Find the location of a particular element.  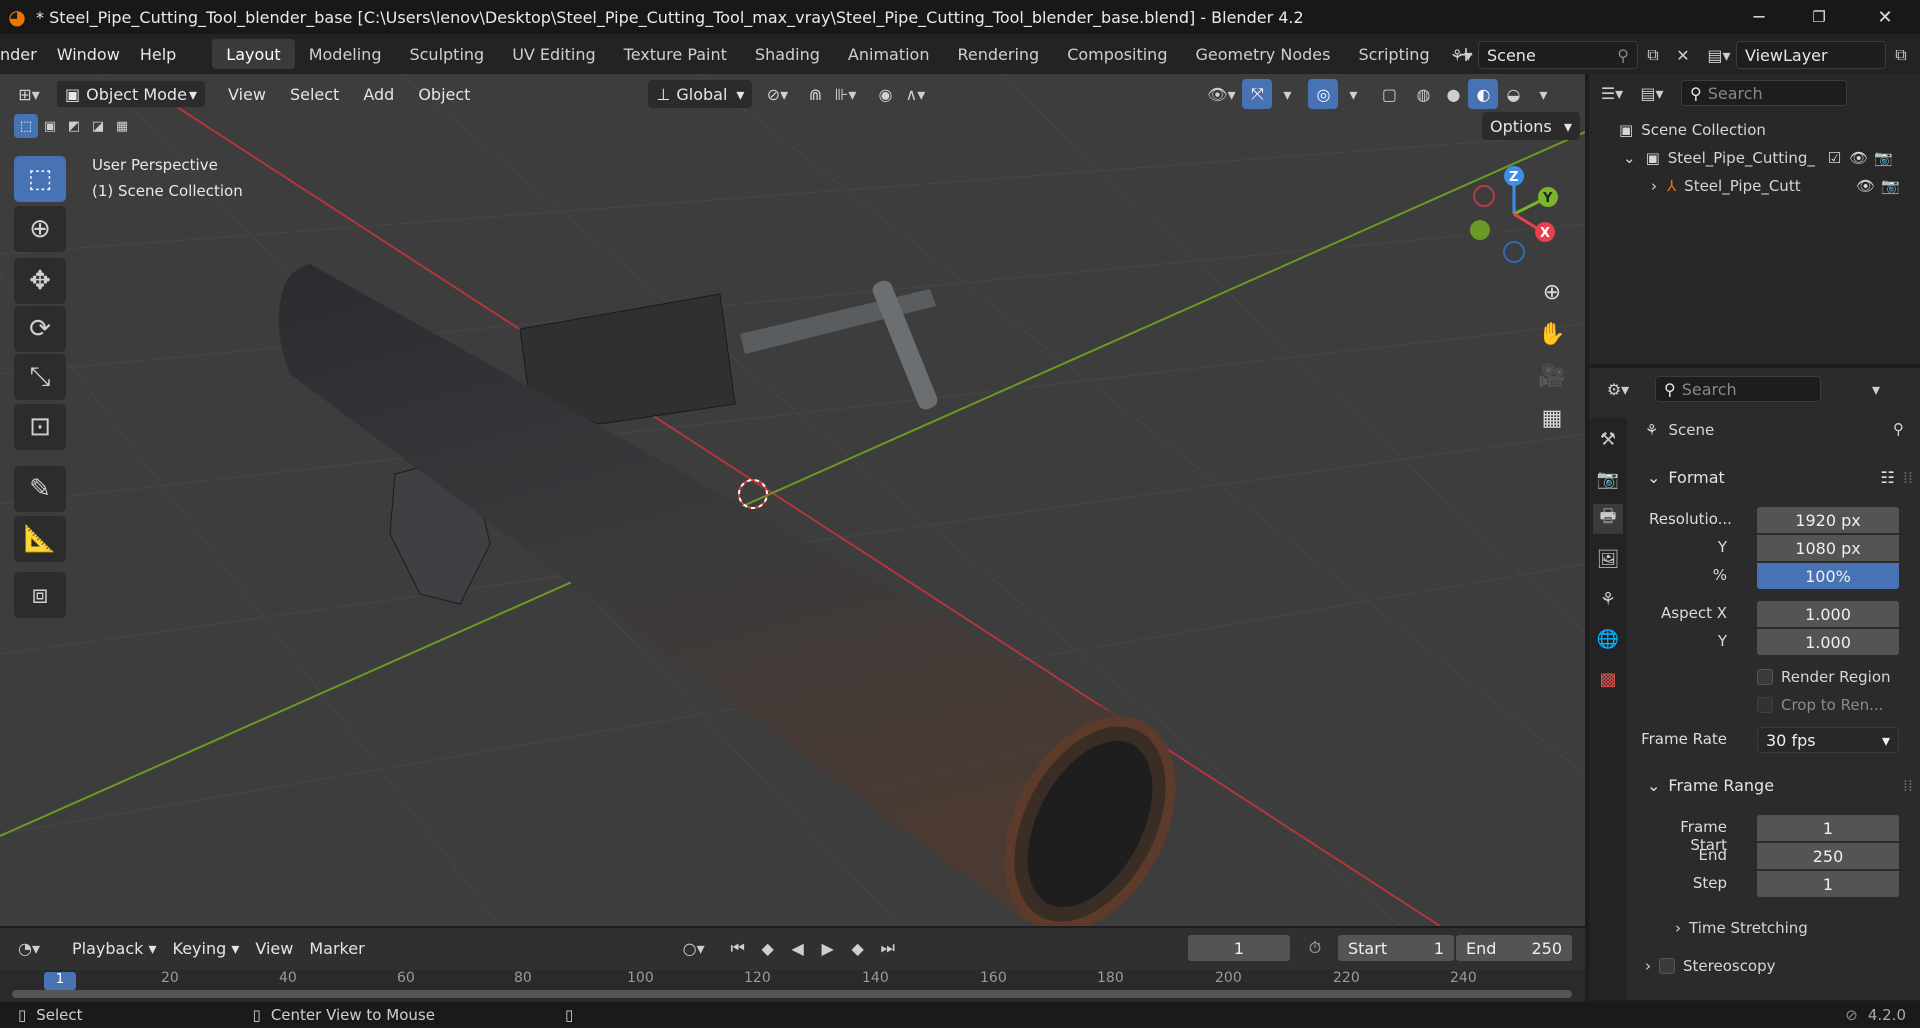

tab-uv-editing: UV Editing is located at coordinates (553, 54).